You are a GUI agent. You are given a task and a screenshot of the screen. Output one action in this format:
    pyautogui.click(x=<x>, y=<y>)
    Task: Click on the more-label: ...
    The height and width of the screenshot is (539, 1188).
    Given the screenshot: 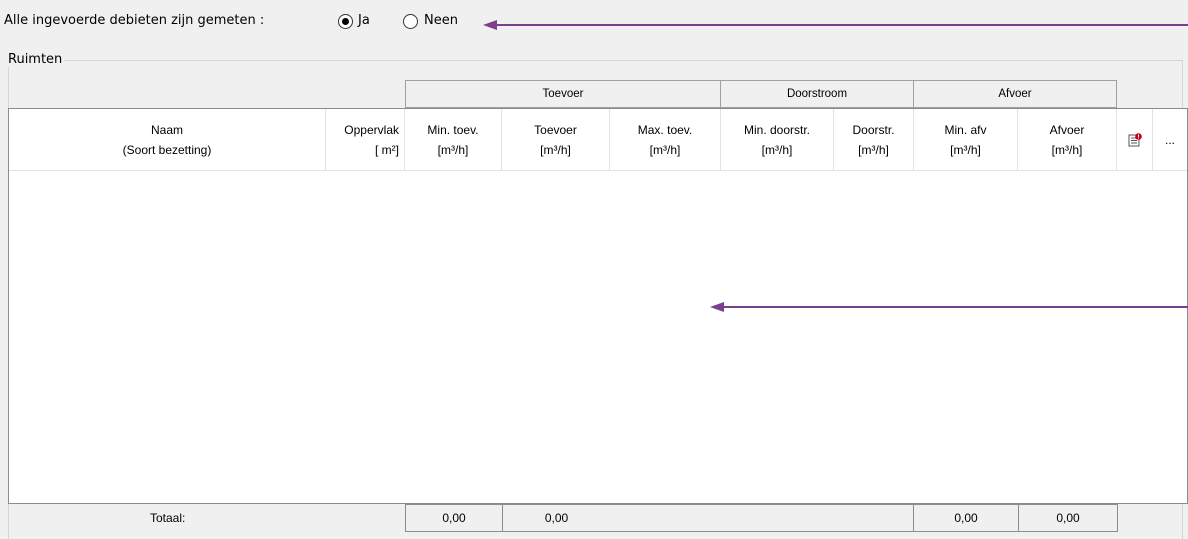 What is the action you would take?
    pyautogui.click(x=1169, y=139)
    